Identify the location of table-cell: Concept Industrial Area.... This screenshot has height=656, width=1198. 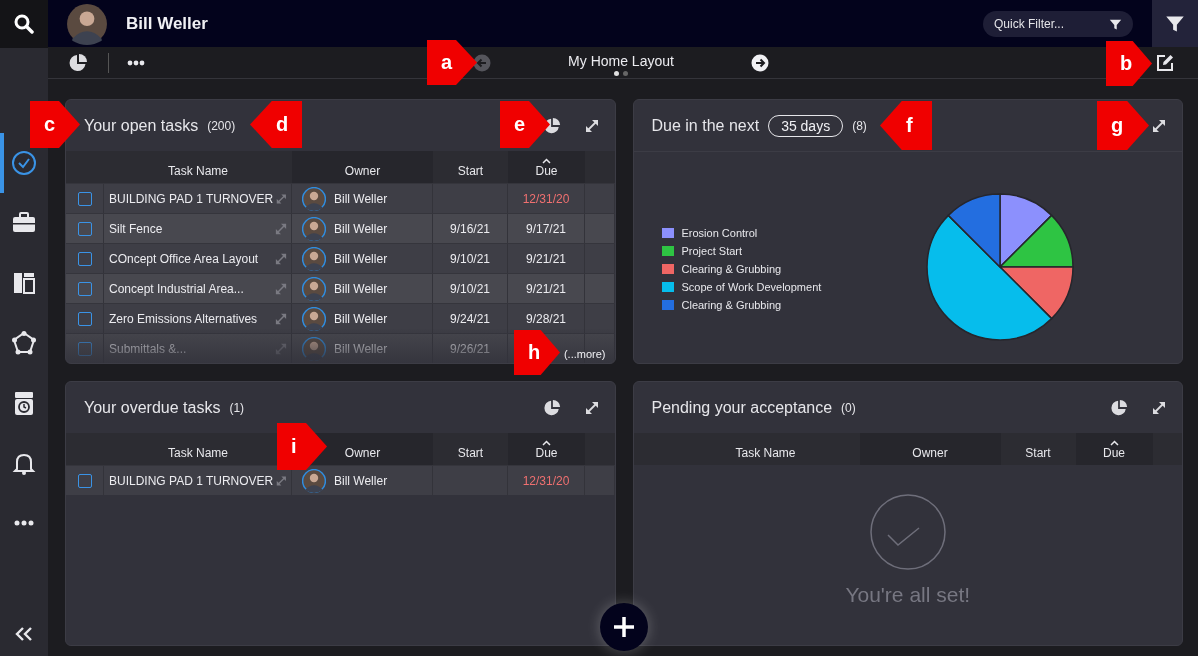
(176, 288).